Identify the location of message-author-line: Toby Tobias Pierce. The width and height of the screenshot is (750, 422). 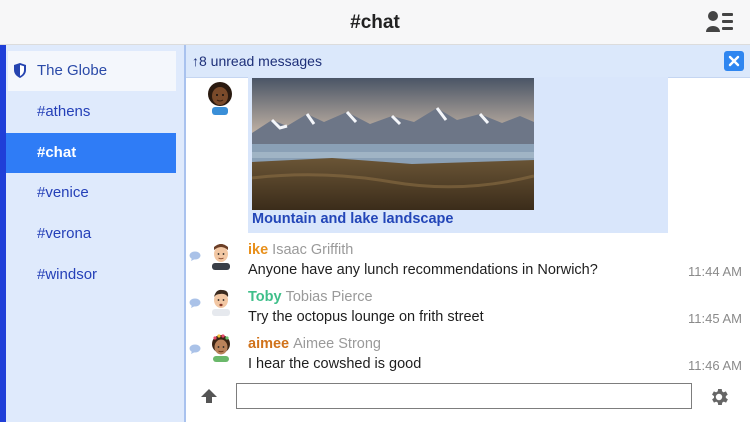
(310, 297).